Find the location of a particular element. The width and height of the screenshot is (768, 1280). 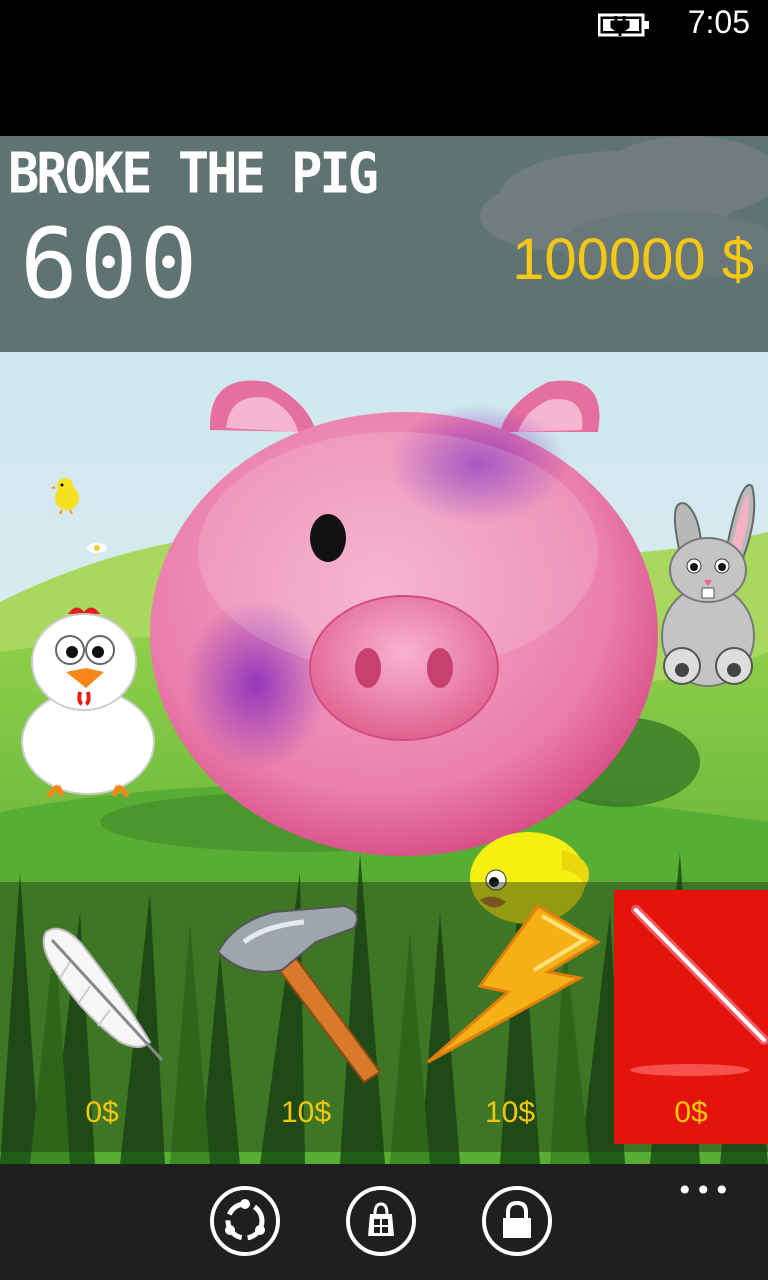

lock-button is located at coordinates (517, 1221).